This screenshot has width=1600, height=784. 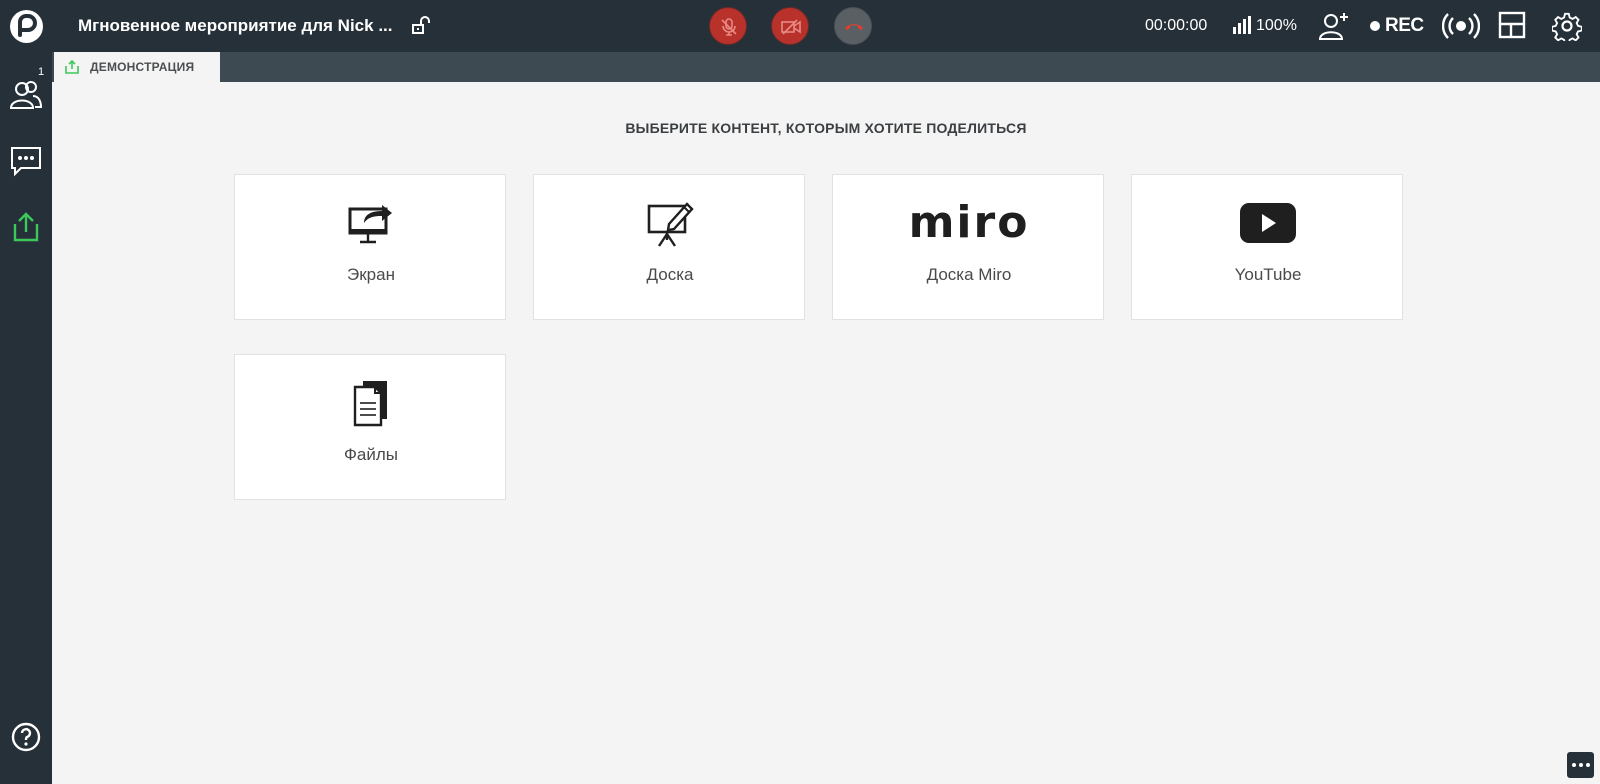 I want to click on hang-up-button, so click(x=853, y=26).